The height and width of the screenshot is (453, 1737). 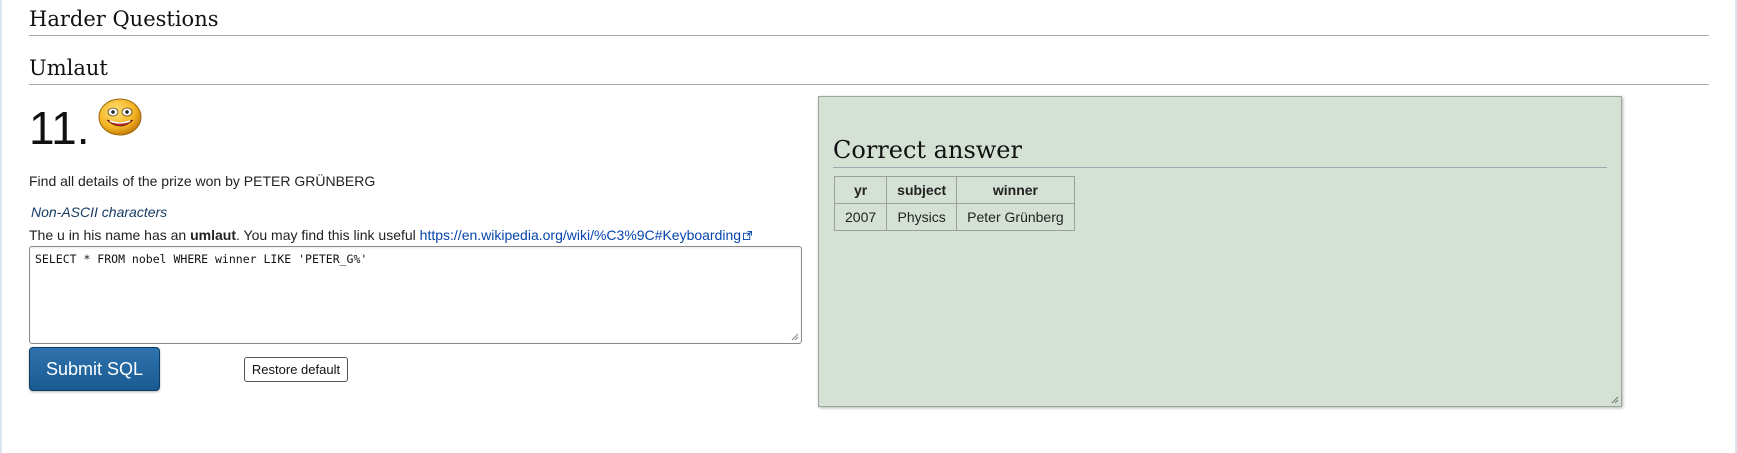 I want to click on answer-table-header-row: yr subject winner, so click(x=954, y=190).